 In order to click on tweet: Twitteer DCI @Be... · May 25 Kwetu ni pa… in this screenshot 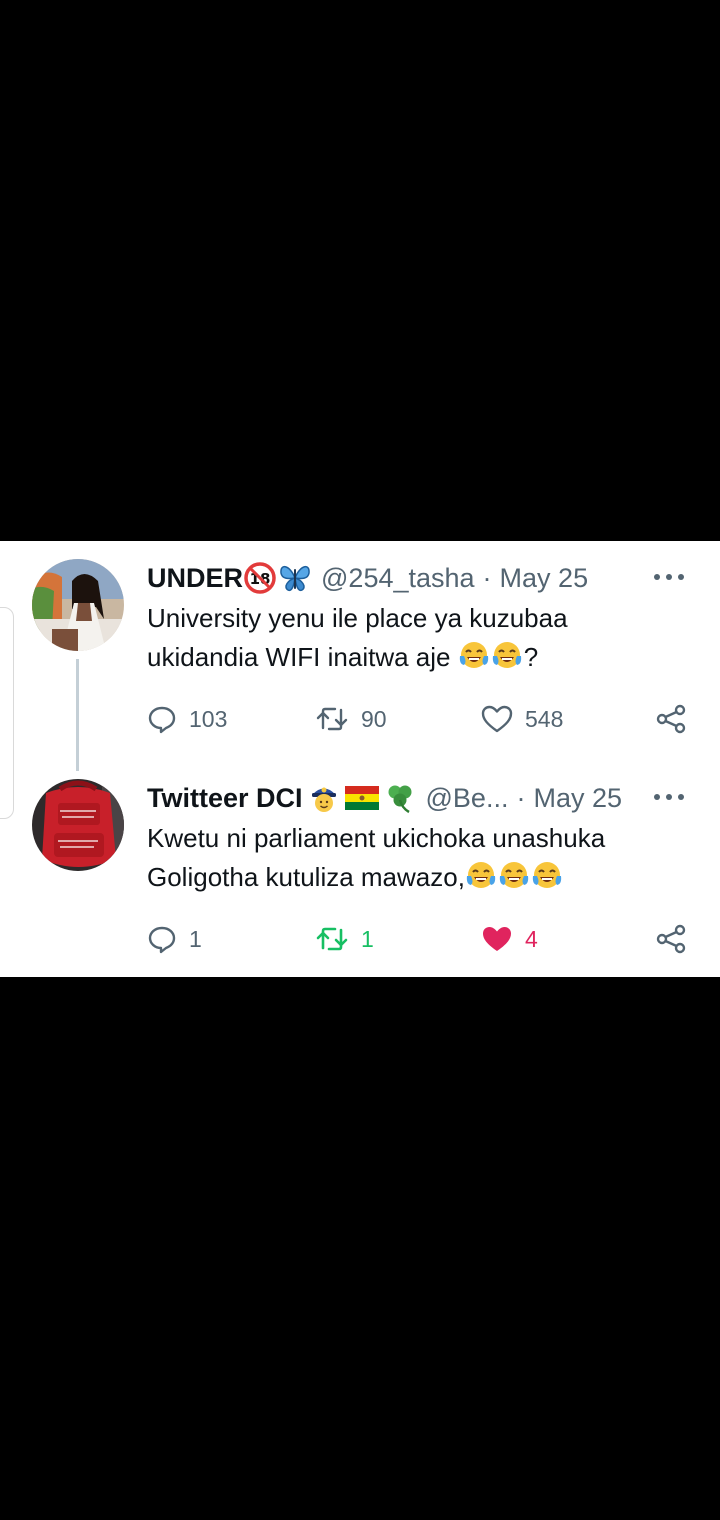, I will do `click(360, 869)`.